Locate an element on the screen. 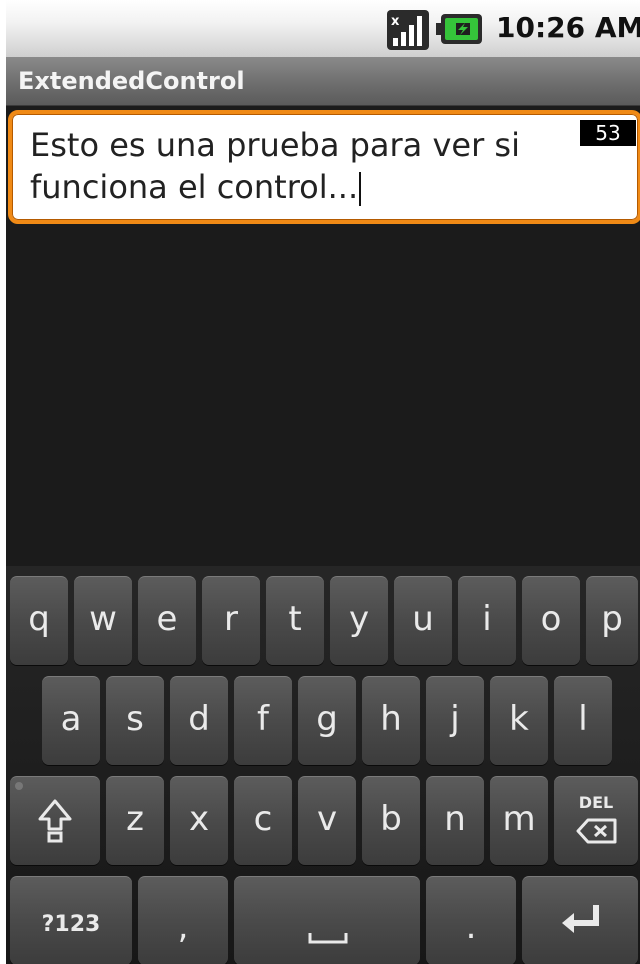  shift-icon is located at coordinates (55, 821).